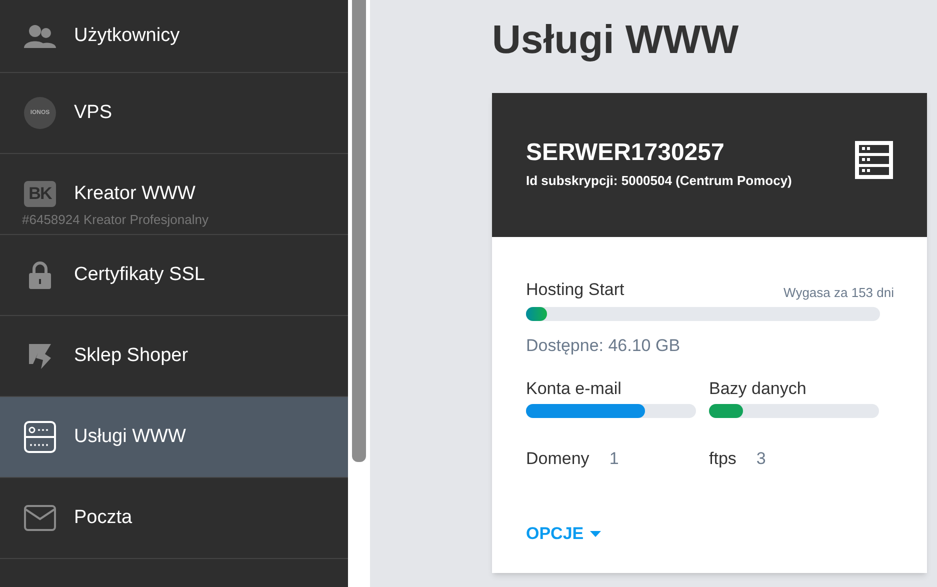  Describe the element at coordinates (359, 231) in the screenshot. I see `scrollbar-thumb` at that location.